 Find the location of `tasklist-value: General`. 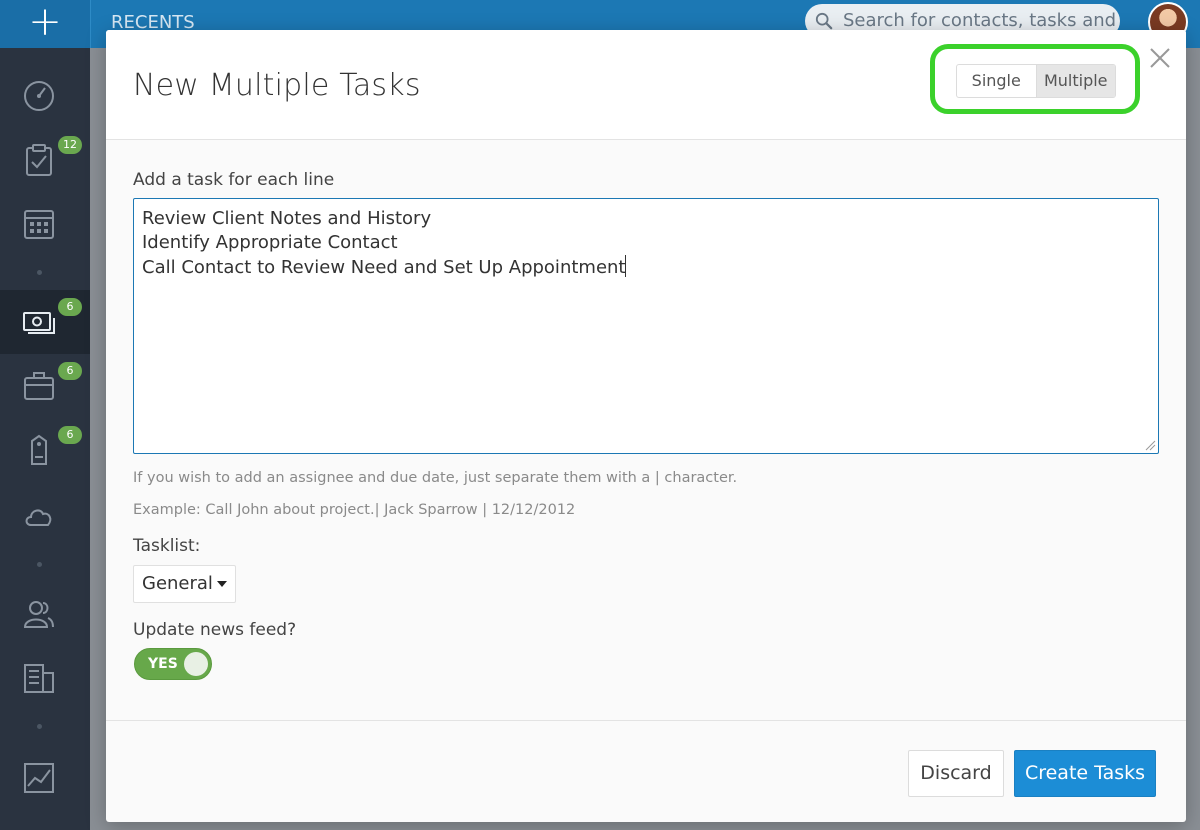

tasklist-value: General is located at coordinates (177, 583).